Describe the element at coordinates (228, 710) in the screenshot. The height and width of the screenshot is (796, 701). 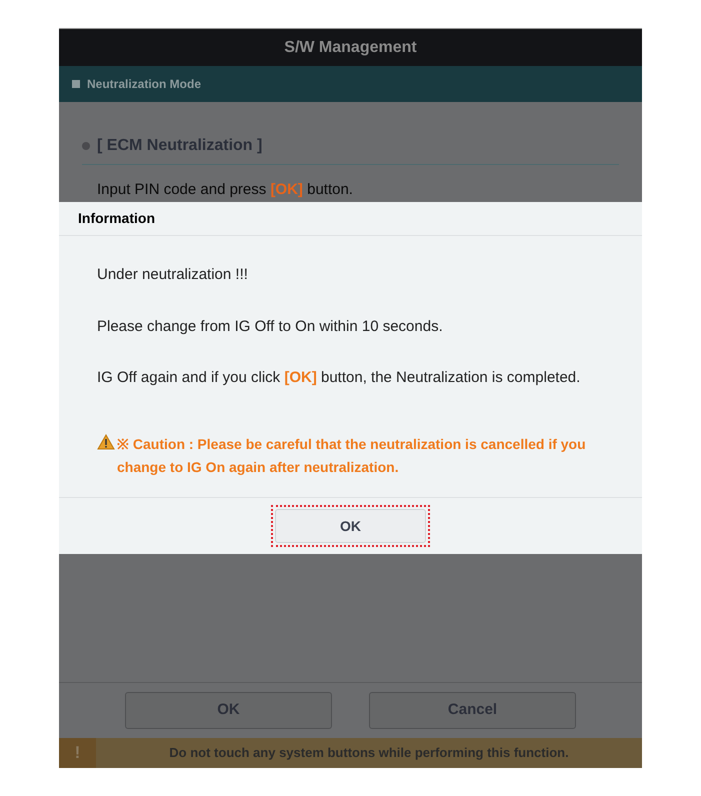
I see `dialog-button: OK` at that location.